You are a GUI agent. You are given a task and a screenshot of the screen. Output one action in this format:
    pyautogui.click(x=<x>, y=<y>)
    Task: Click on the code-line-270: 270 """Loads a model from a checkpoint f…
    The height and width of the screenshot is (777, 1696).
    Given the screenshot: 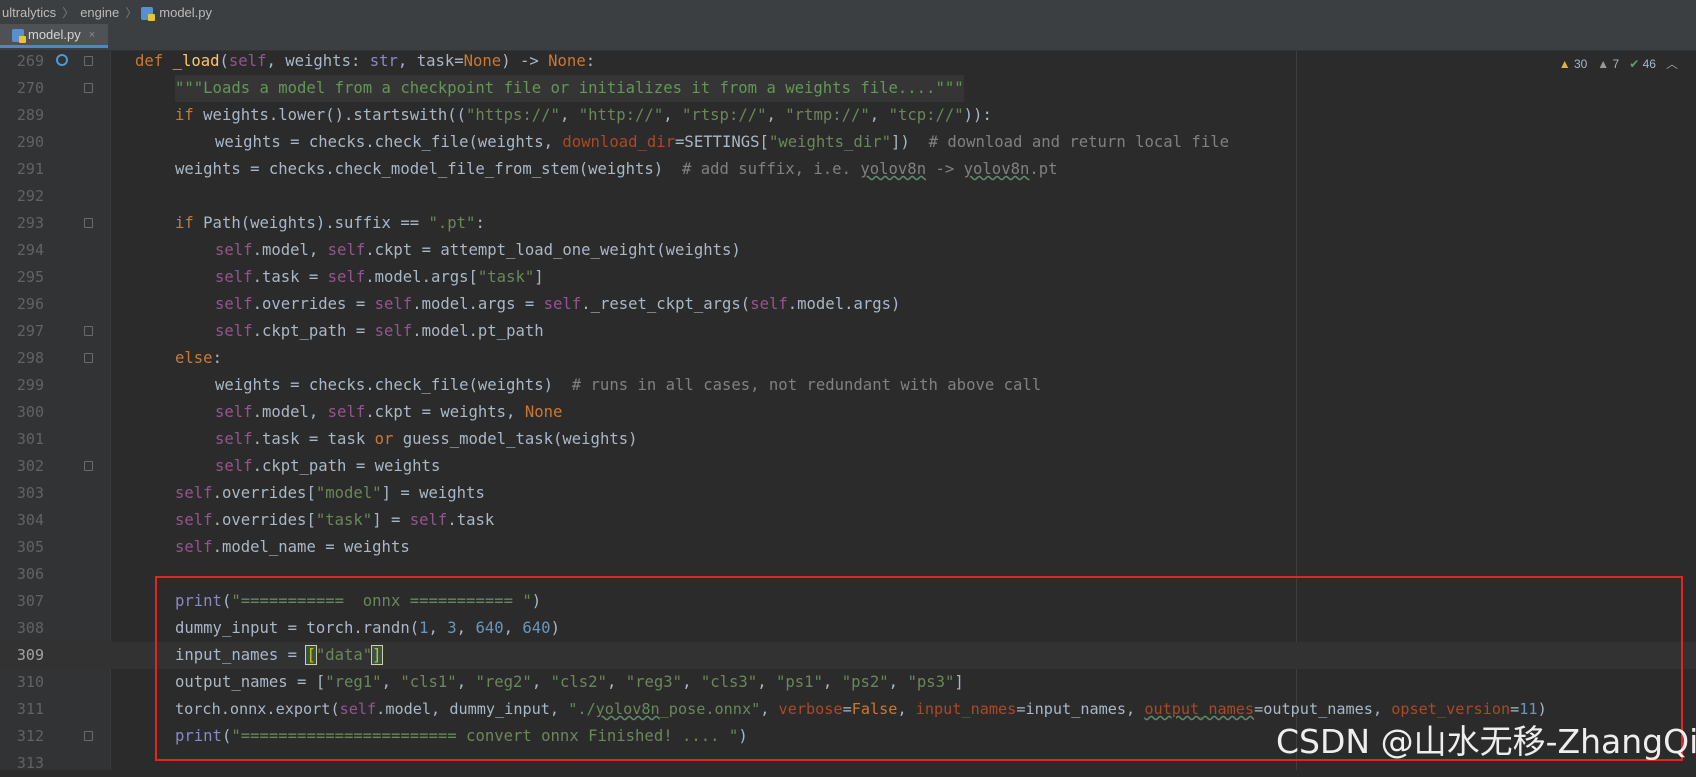 What is the action you would take?
    pyautogui.click(x=848, y=88)
    